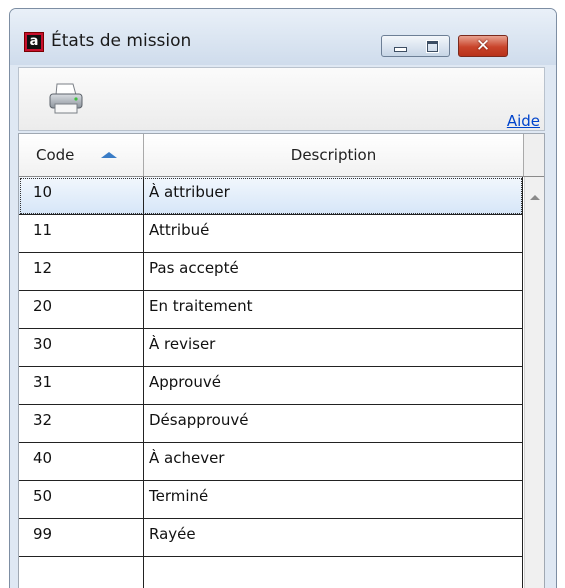  What do you see at coordinates (333, 423) in the screenshot?
I see `cell-description: Désapprouvé` at bounding box center [333, 423].